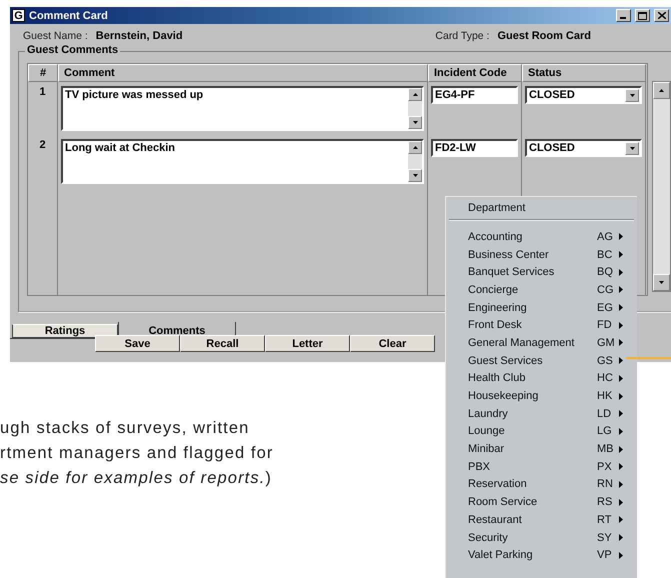  I want to click on action-button: Clear, so click(392, 343).